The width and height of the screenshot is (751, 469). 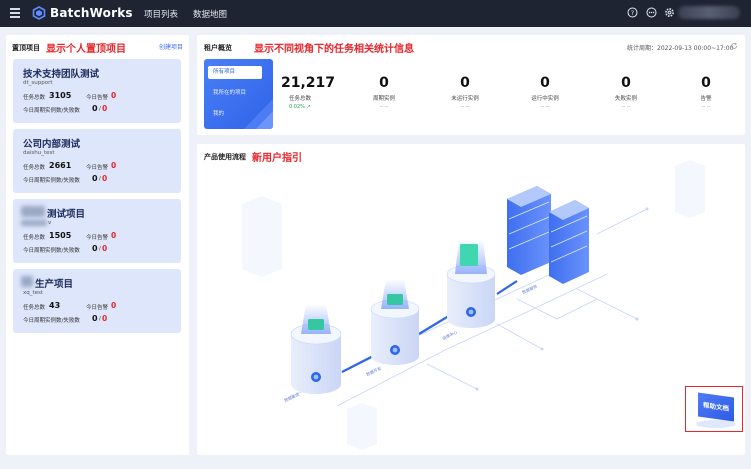 I want to click on svg-text: 运维中心, so click(x=449, y=335).